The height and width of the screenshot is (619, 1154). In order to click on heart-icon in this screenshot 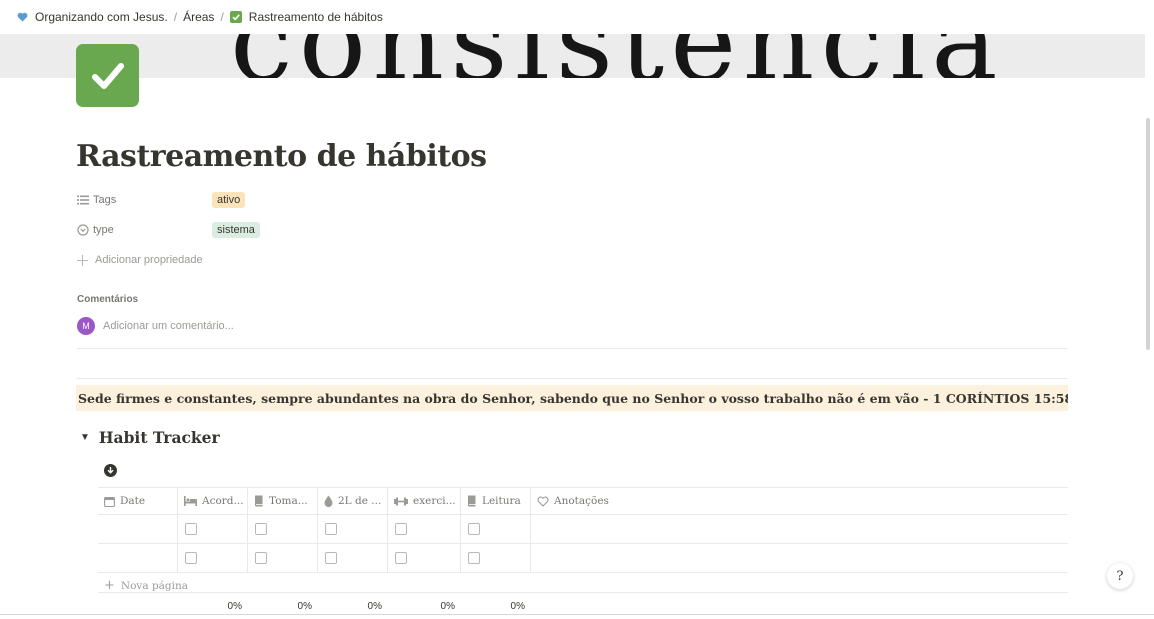, I will do `click(543, 501)`.